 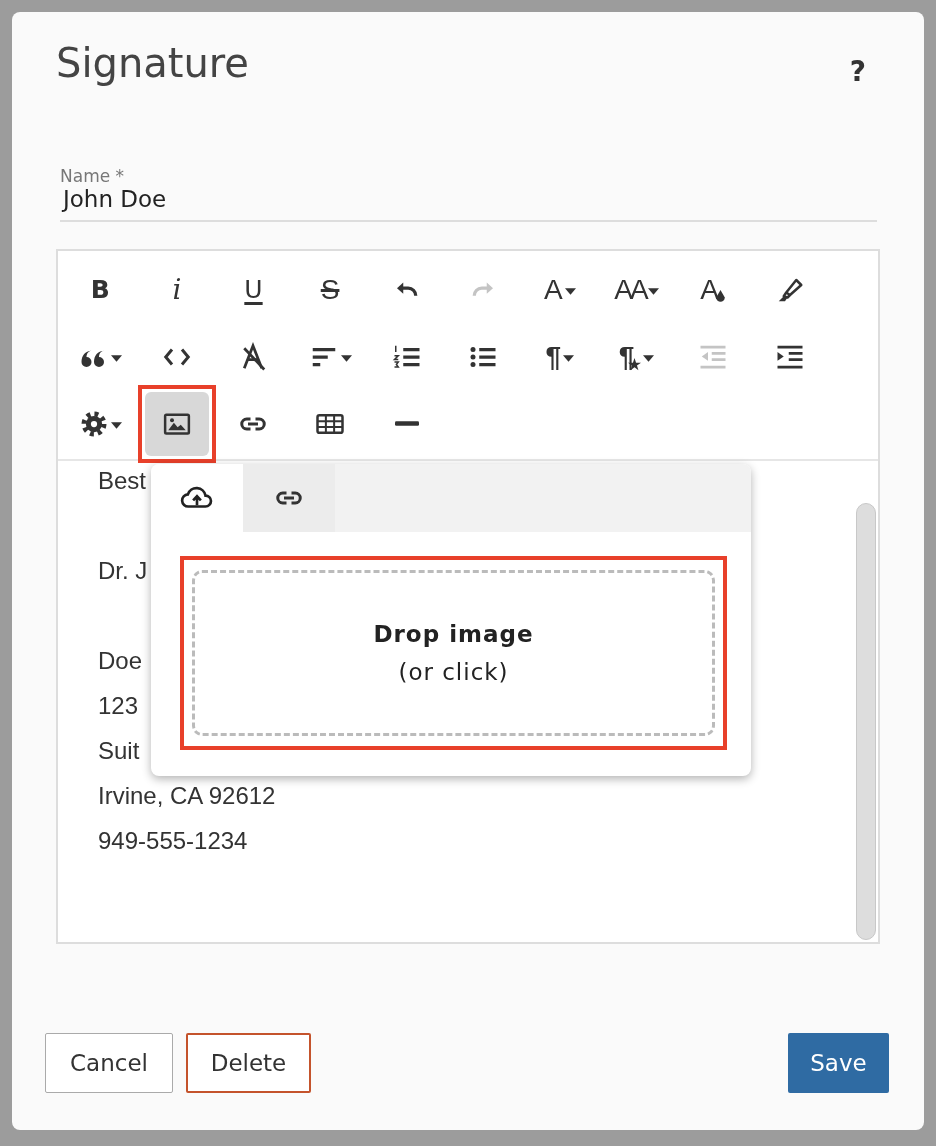 I want to click on font-size-button: AA, so click(x=636, y=289).